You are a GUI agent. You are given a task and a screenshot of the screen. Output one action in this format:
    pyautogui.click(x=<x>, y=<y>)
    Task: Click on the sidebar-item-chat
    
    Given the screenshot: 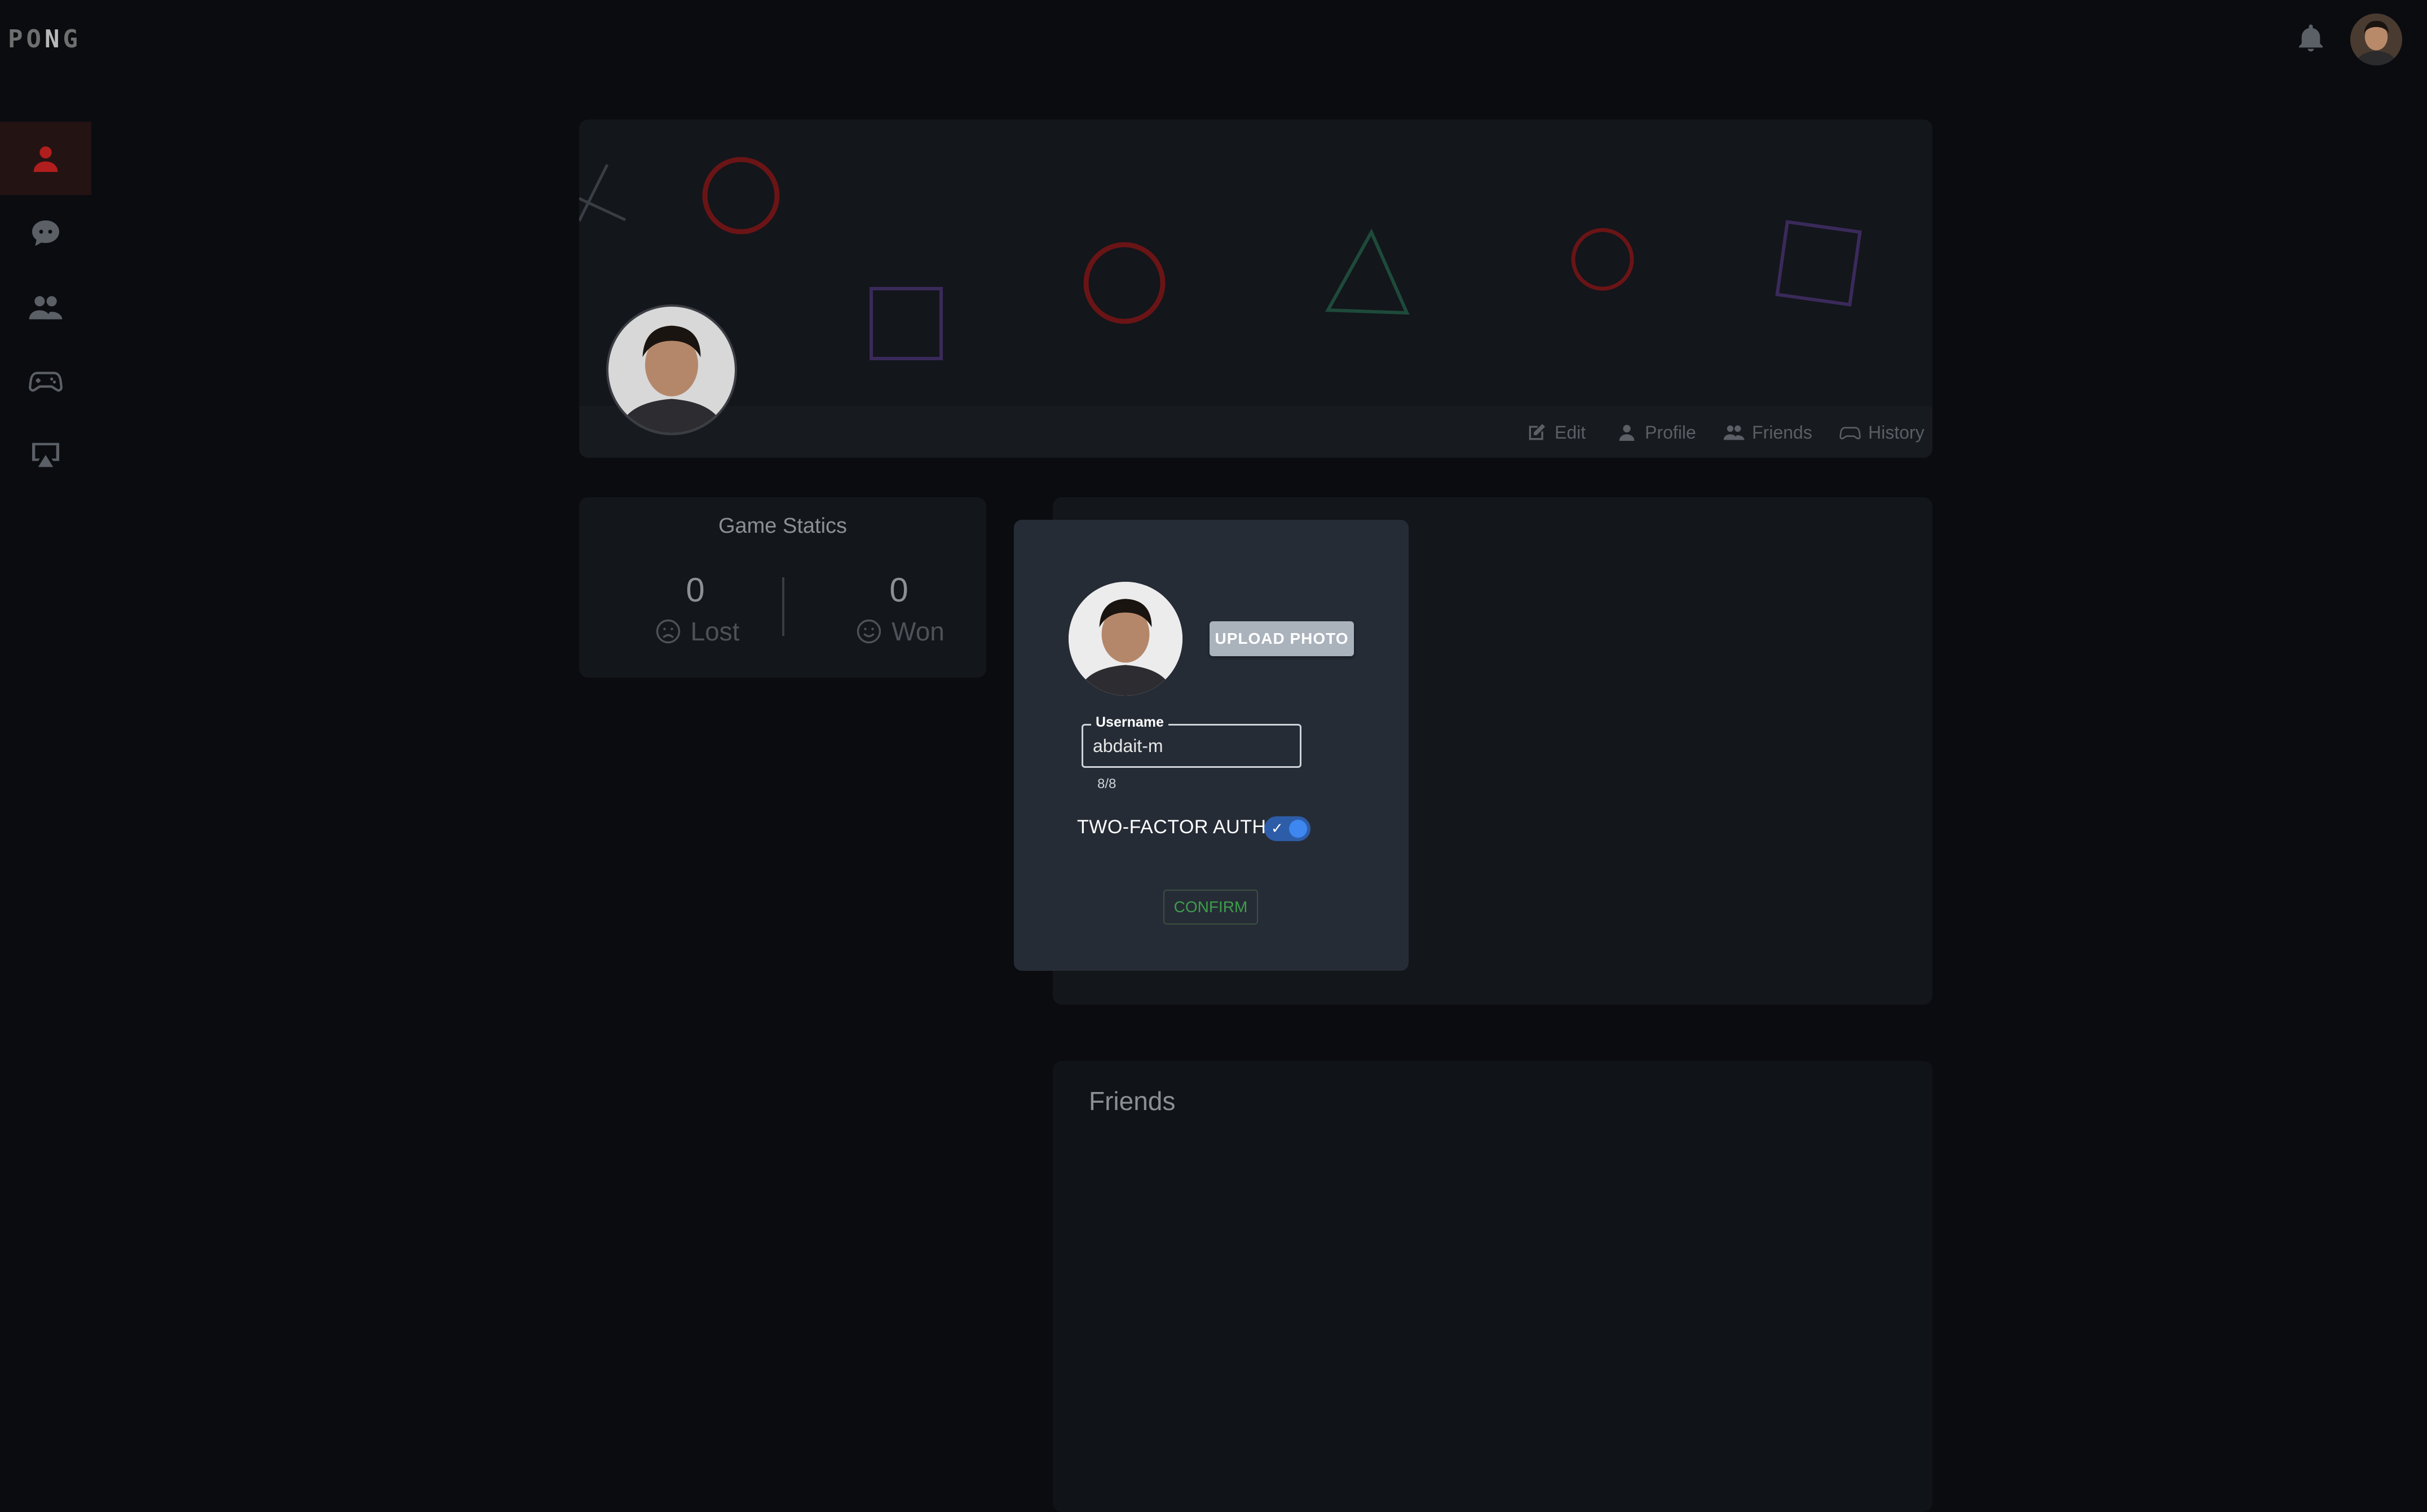 What is the action you would take?
    pyautogui.click(x=45, y=234)
    